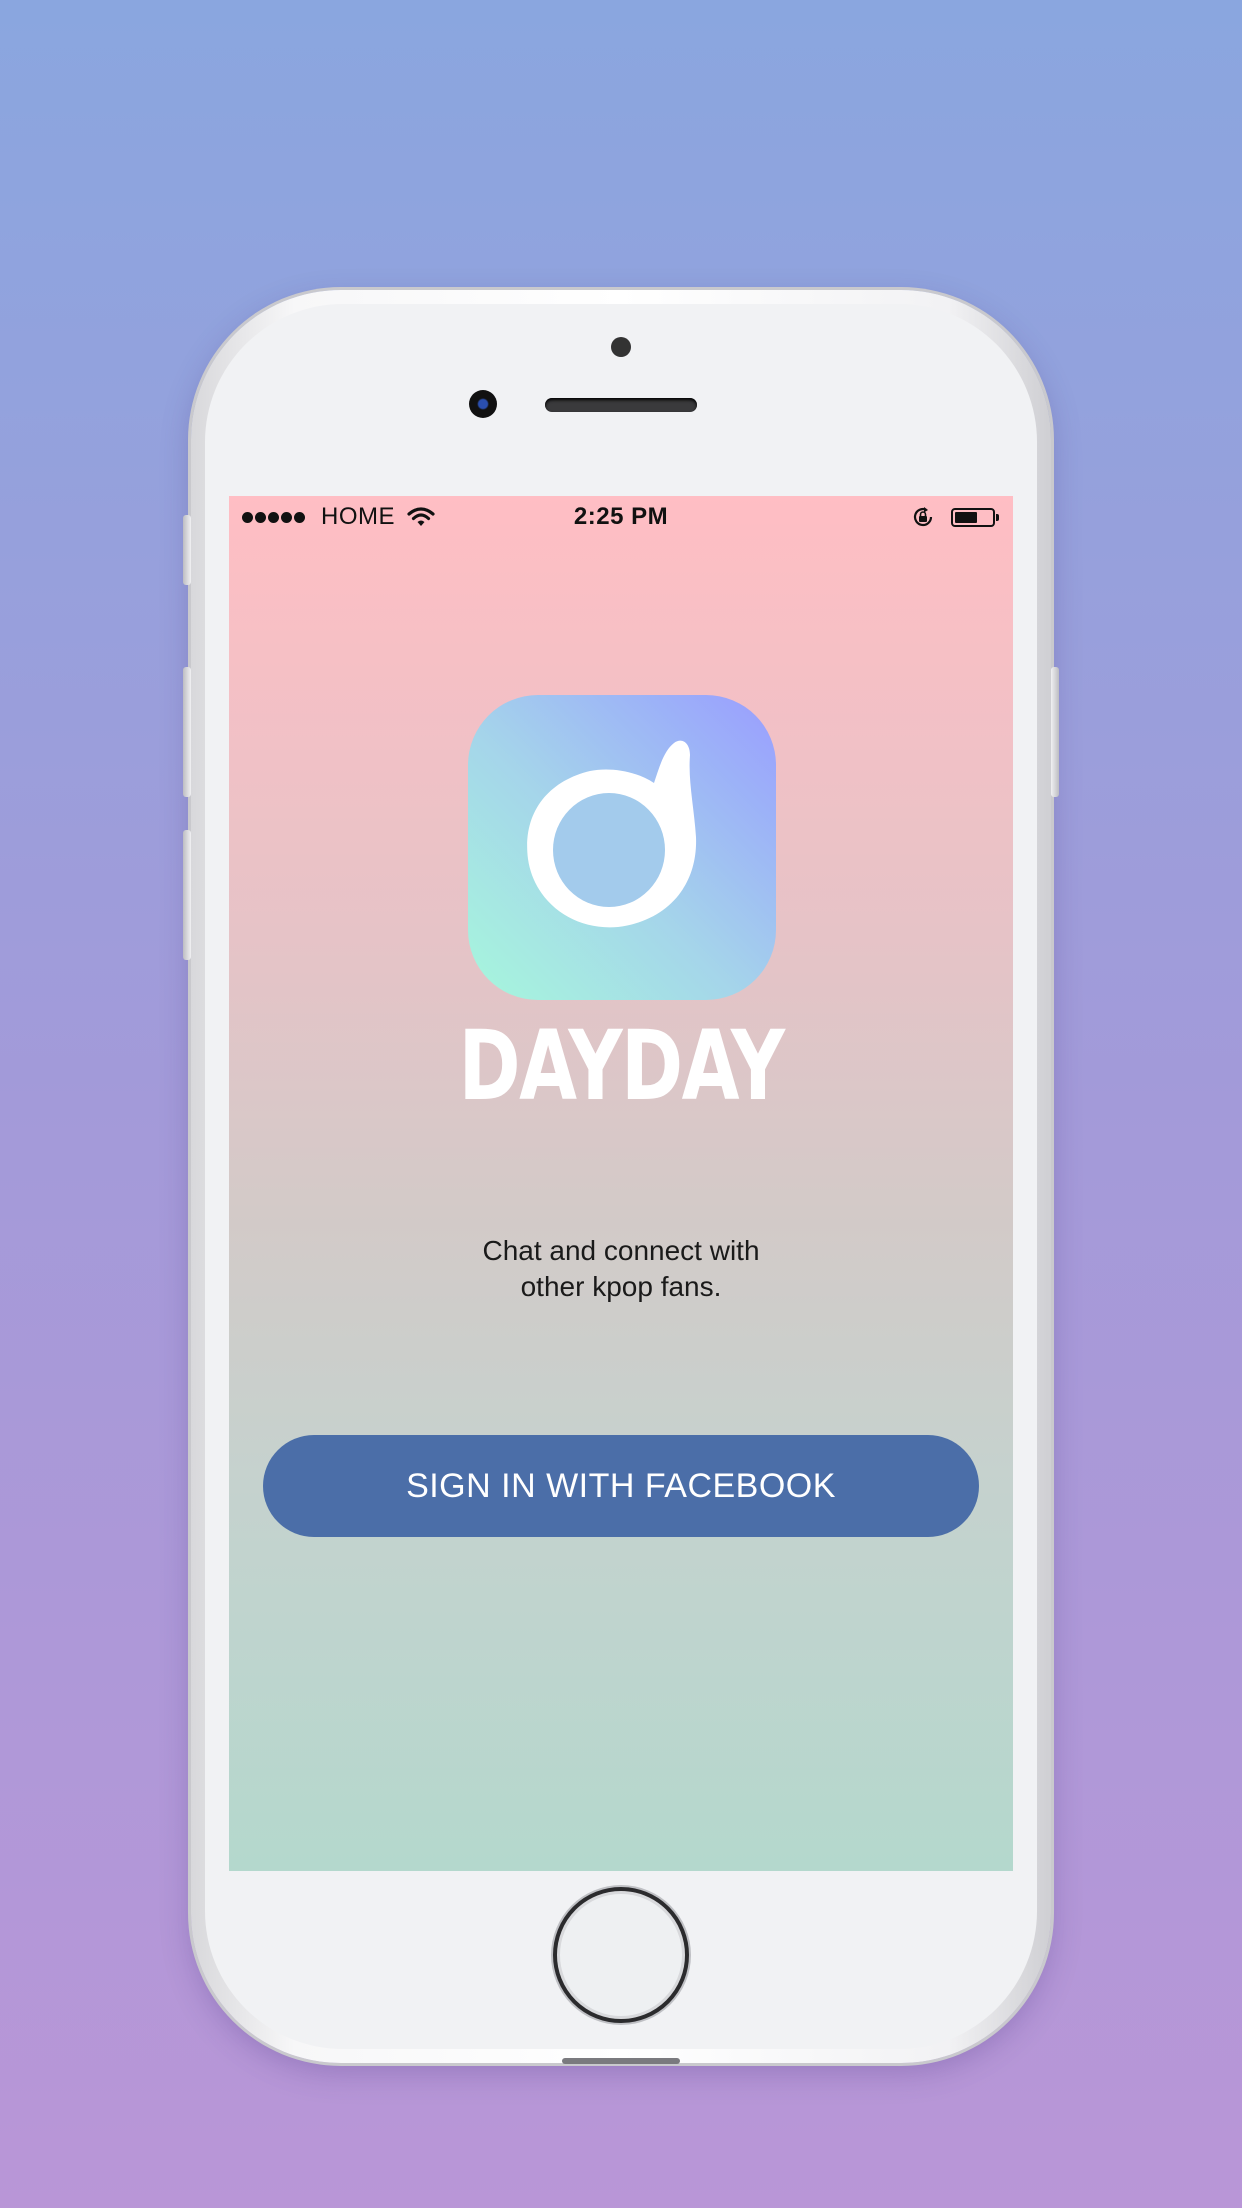 Image resolution: width=1242 pixels, height=2208 pixels. Describe the element at coordinates (187, 550) in the screenshot. I see `mute-switch` at that location.